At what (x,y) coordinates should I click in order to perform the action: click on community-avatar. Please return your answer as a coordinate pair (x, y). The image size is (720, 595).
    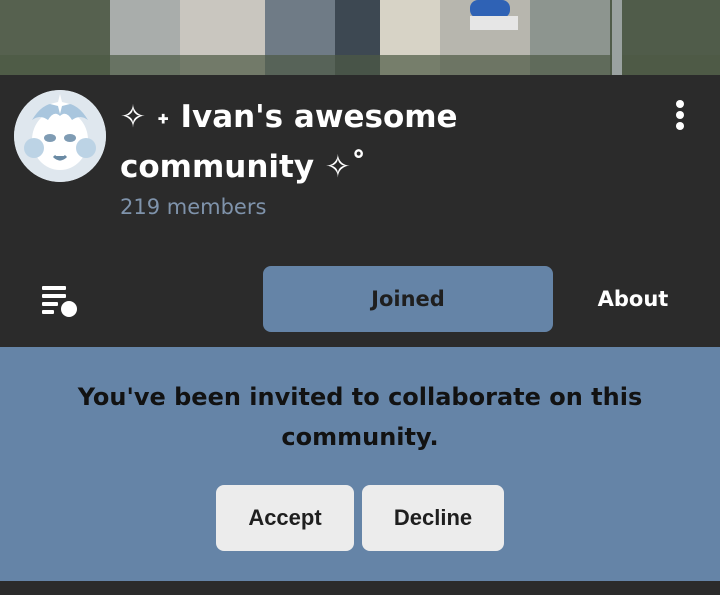
    Looking at the image, I should click on (60, 136).